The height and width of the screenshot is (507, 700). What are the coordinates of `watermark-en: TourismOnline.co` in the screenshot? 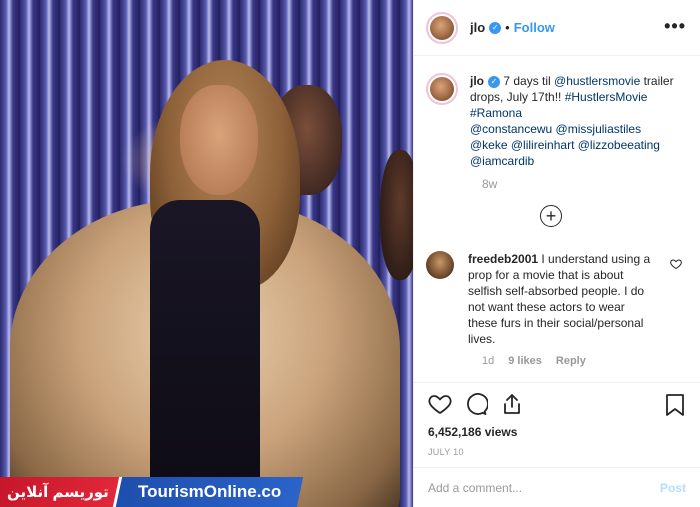 It's located at (209, 492).